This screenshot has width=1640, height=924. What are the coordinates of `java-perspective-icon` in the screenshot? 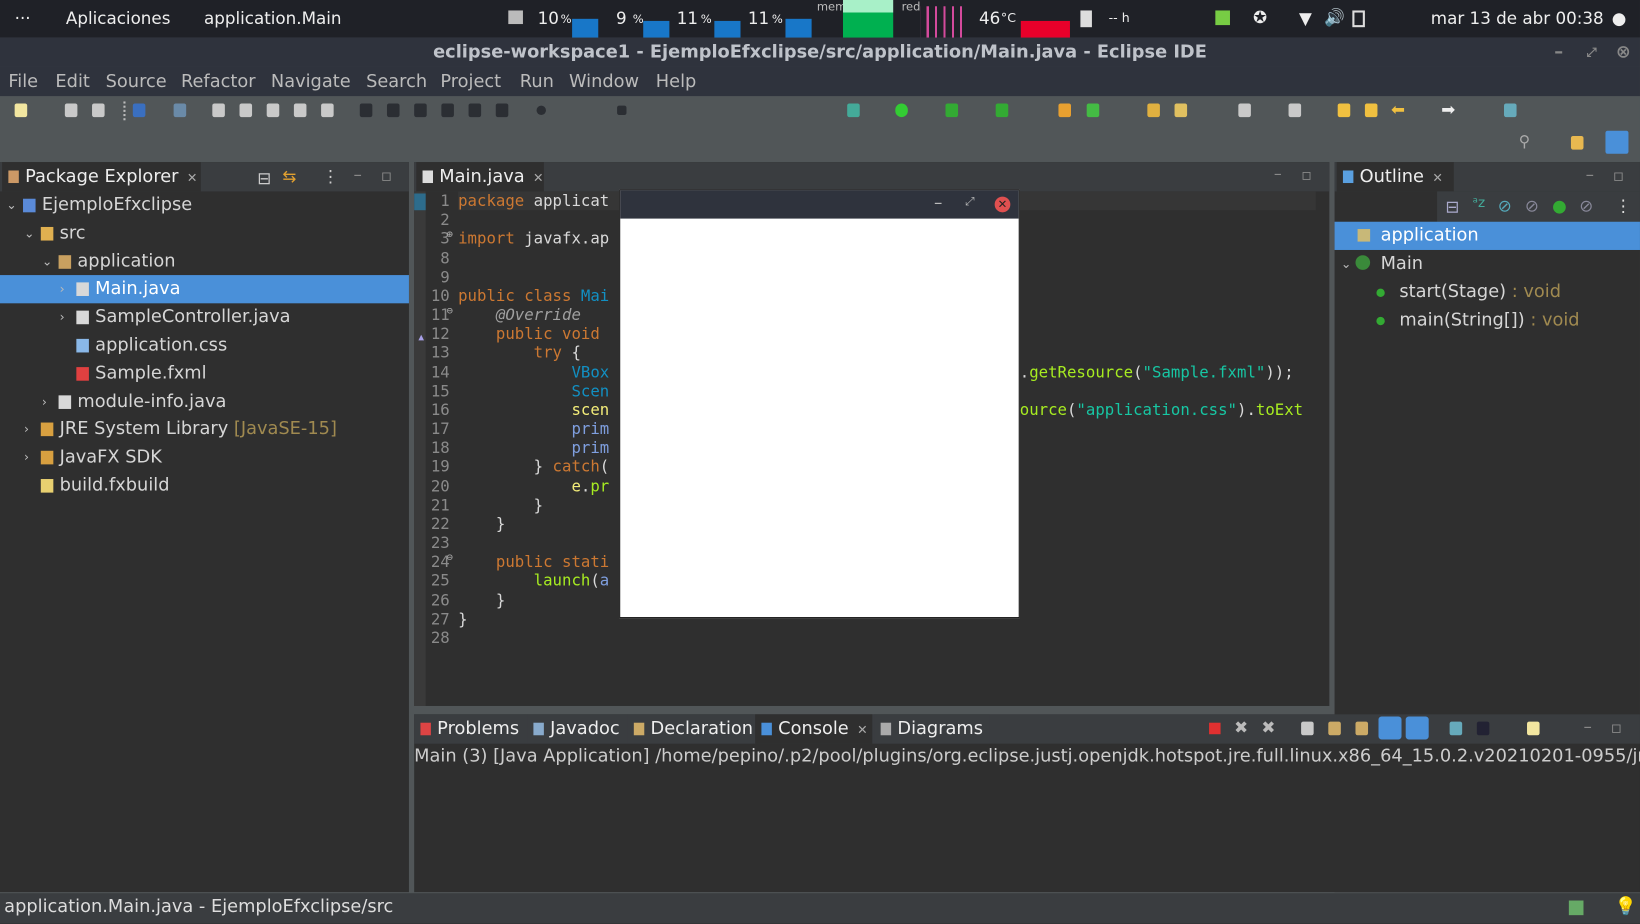 It's located at (1617, 142).